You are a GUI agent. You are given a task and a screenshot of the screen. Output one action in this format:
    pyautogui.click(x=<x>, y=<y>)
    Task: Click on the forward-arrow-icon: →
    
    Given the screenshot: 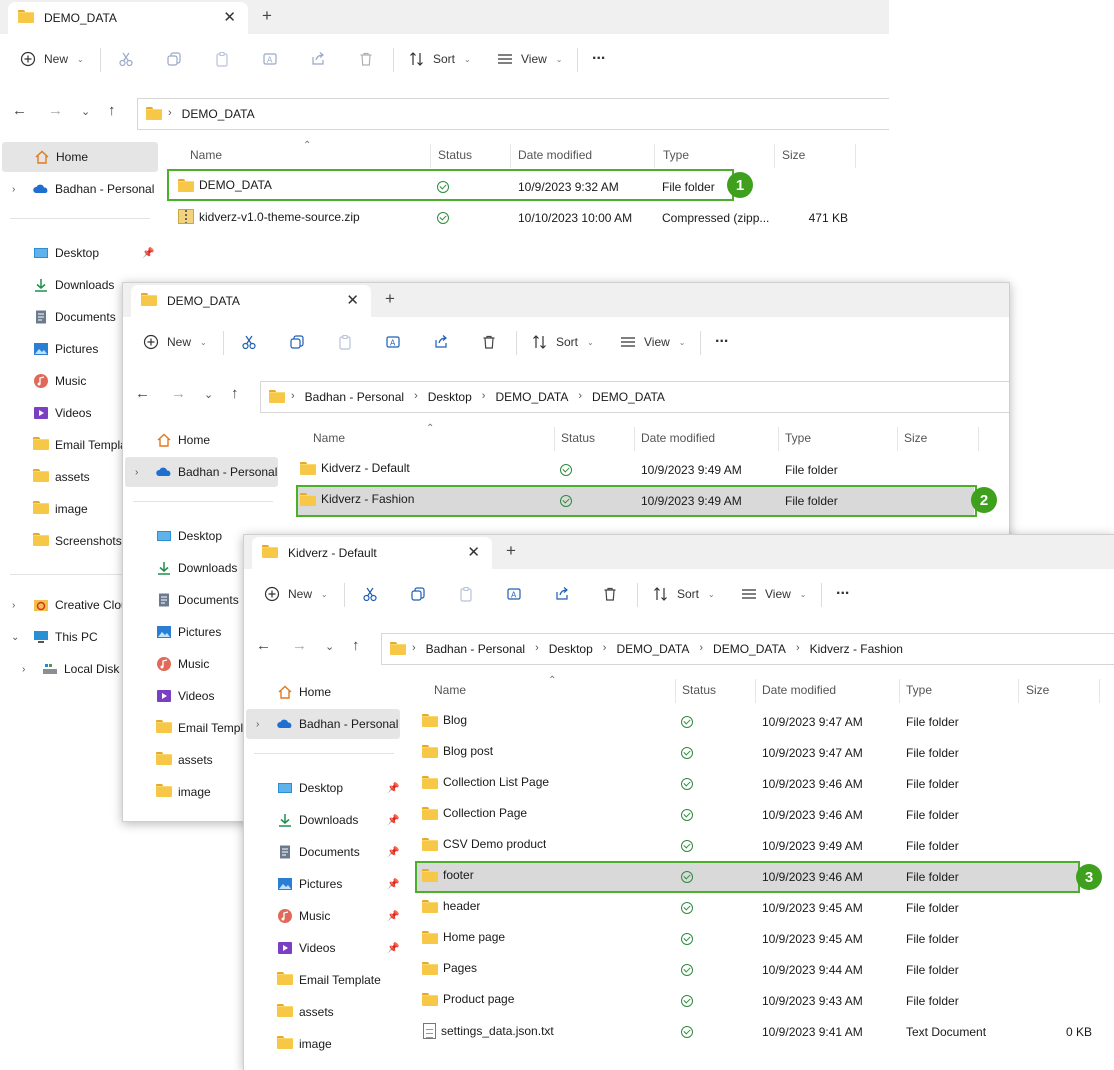 What is the action you would take?
    pyautogui.click(x=299, y=645)
    